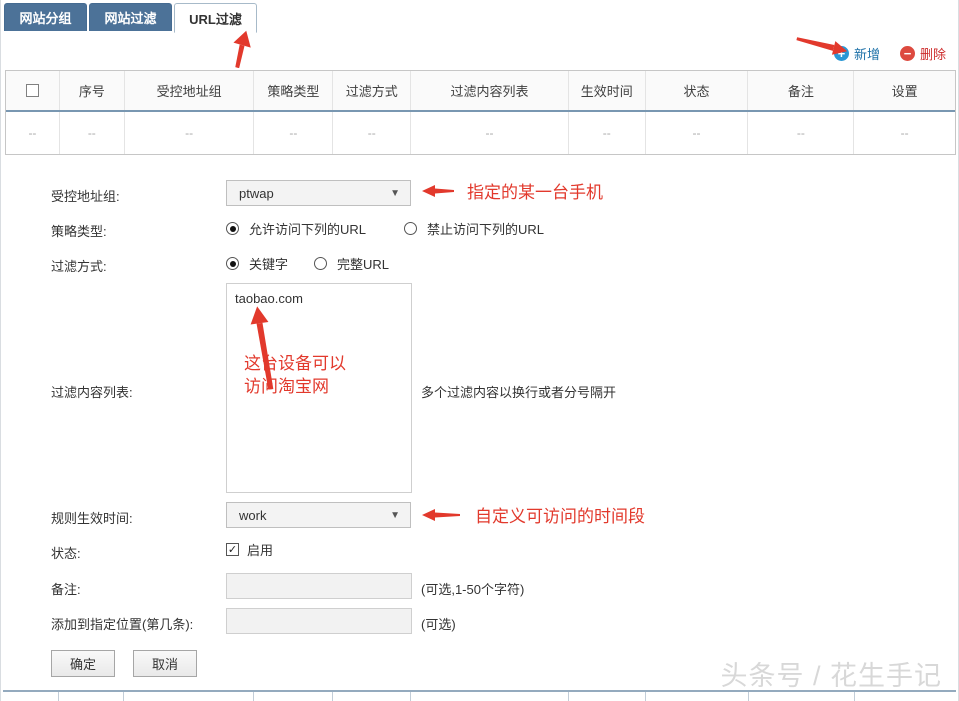  I want to click on radio-deny-url-label: 禁止访问下列的URL, so click(486, 229).